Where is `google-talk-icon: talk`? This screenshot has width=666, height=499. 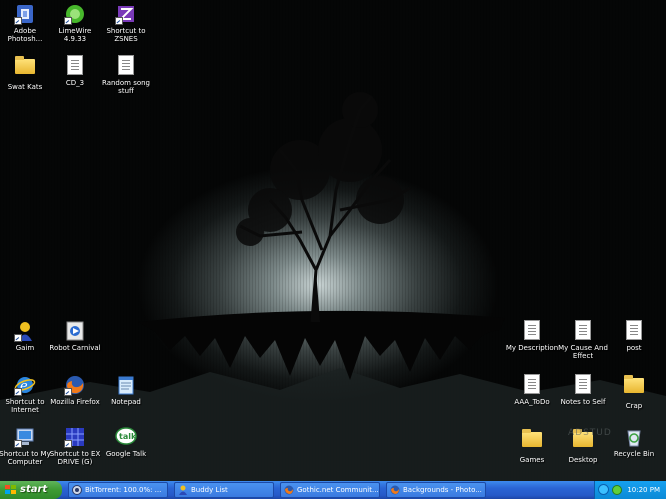 google-talk-icon: talk is located at coordinates (126, 437).